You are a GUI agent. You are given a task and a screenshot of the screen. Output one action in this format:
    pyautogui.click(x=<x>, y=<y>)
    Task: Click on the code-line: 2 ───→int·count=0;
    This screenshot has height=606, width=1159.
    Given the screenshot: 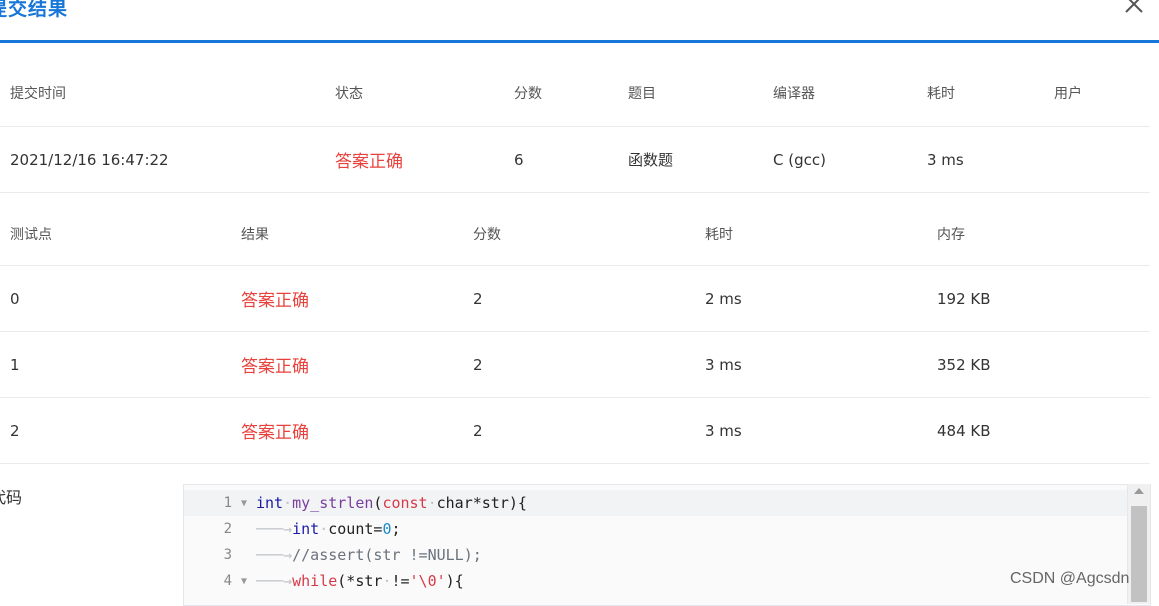 What is the action you would take?
    pyautogui.click(x=657, y=529)
    